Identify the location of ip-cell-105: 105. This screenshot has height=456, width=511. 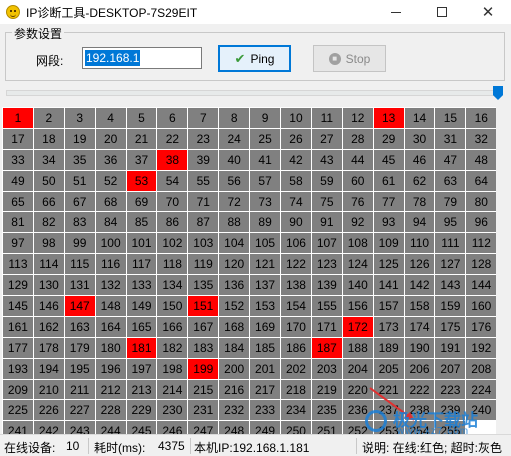
(265, 243).